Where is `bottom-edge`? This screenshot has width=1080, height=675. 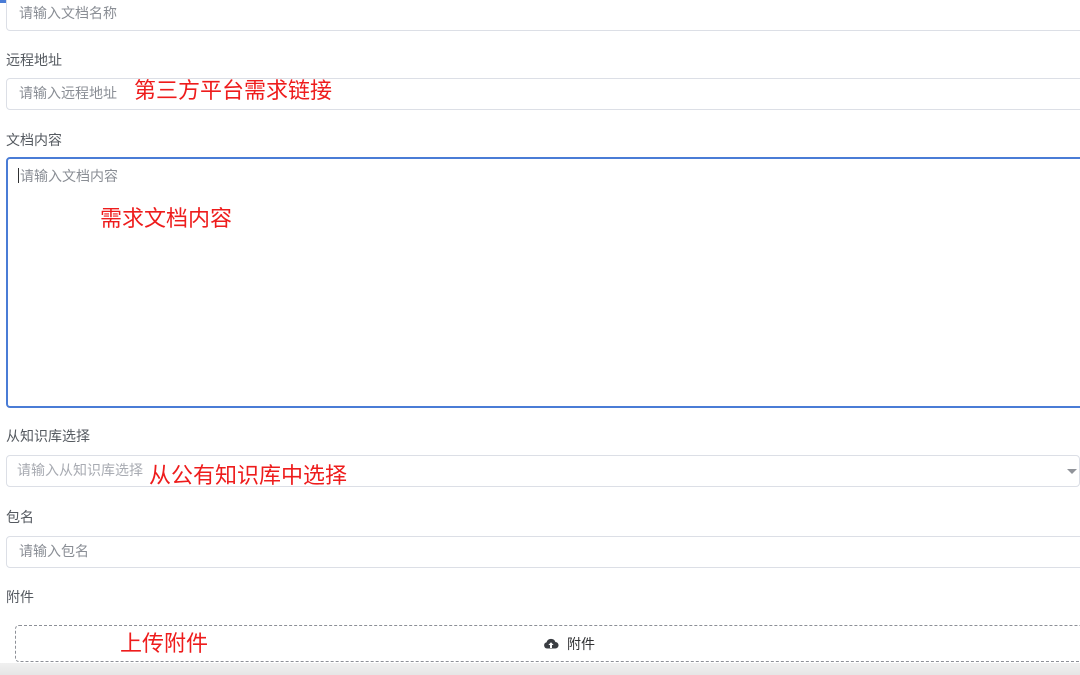
bottom-edge is located at coordinates (540, 669).